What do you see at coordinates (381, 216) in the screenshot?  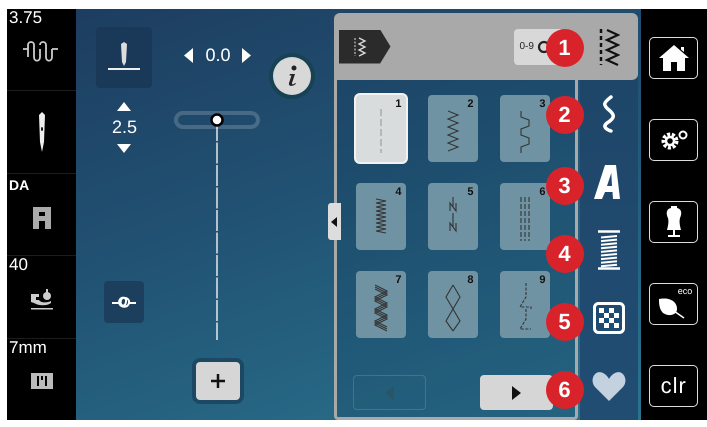 I see `stitch-button: 4` at bounding box center [381, 216].